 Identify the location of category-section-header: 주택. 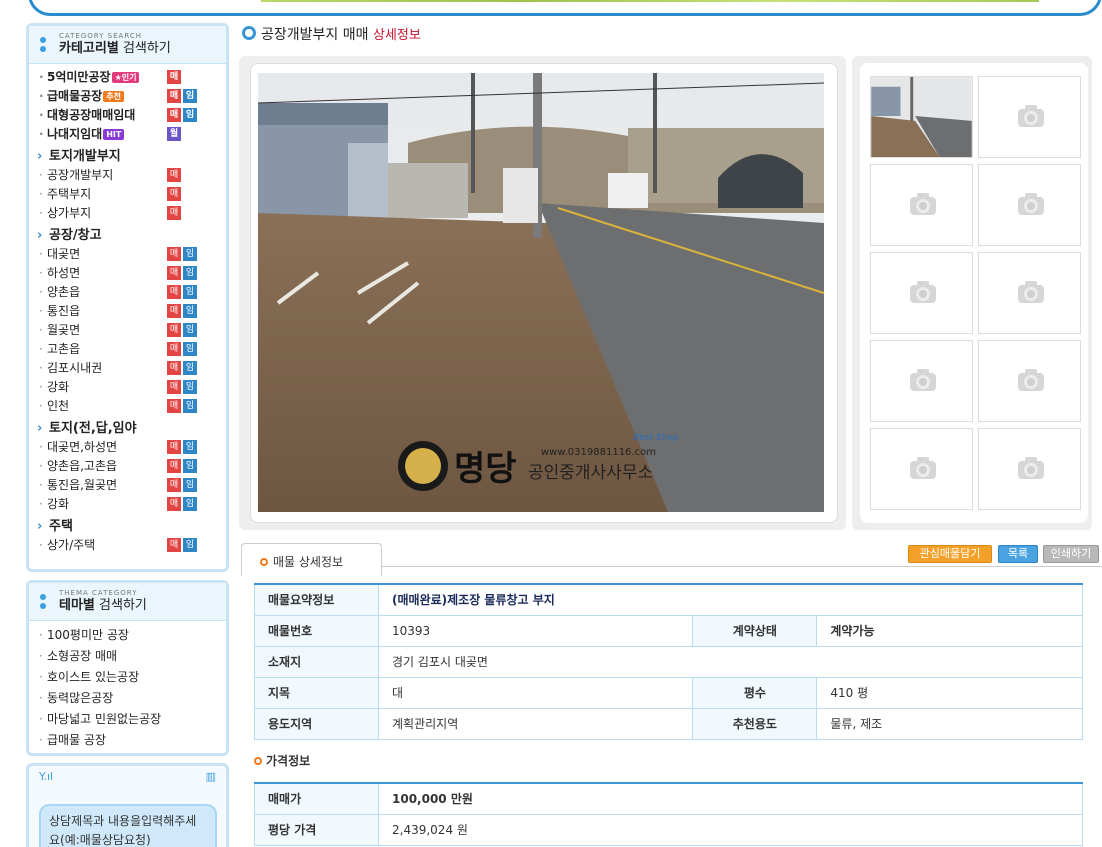
(127, 526).